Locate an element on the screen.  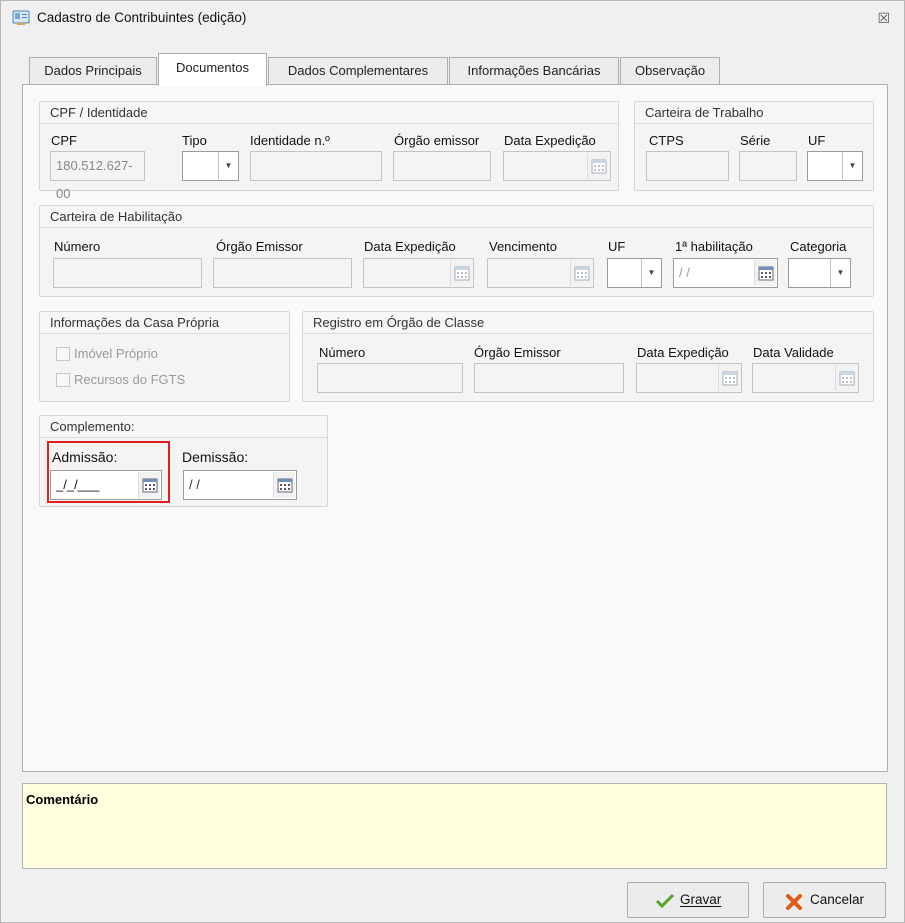
complemento-title: Complemento: is located at coordinates (183, 427).